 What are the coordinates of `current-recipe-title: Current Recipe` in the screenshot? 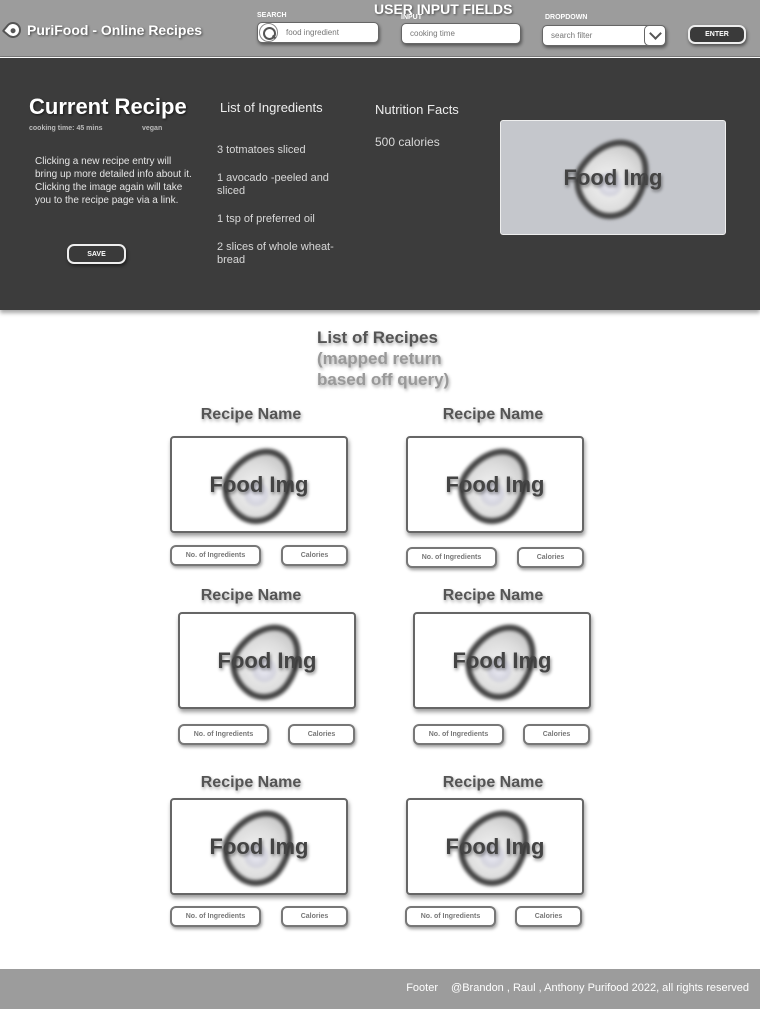 It's located at (108, 106).